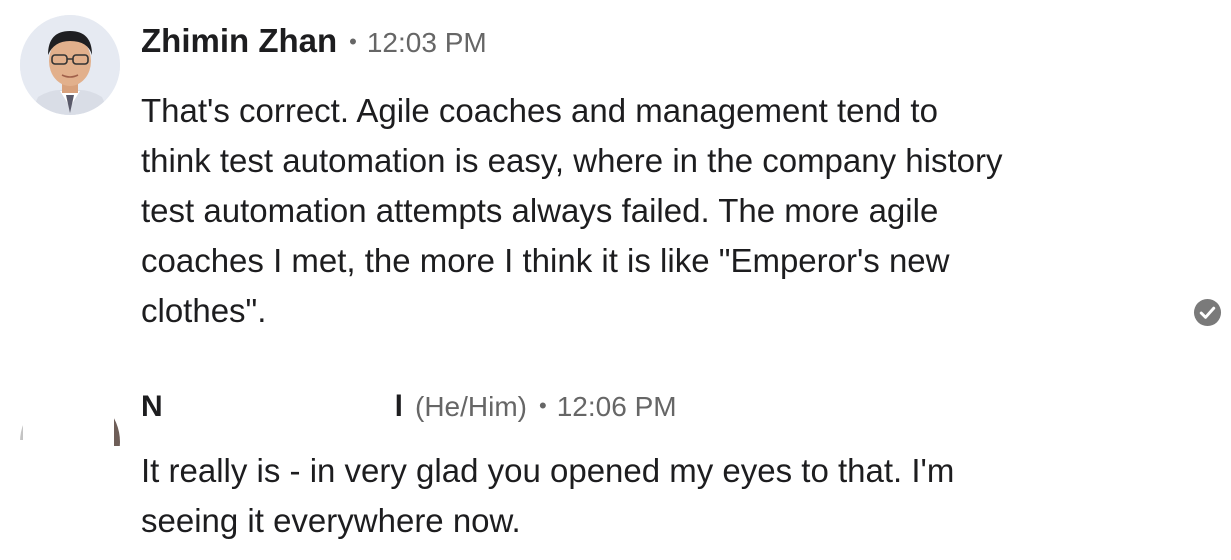 The image size is (1231, 560). I want to click on pronouns: (He/Him), so click(471, 406).